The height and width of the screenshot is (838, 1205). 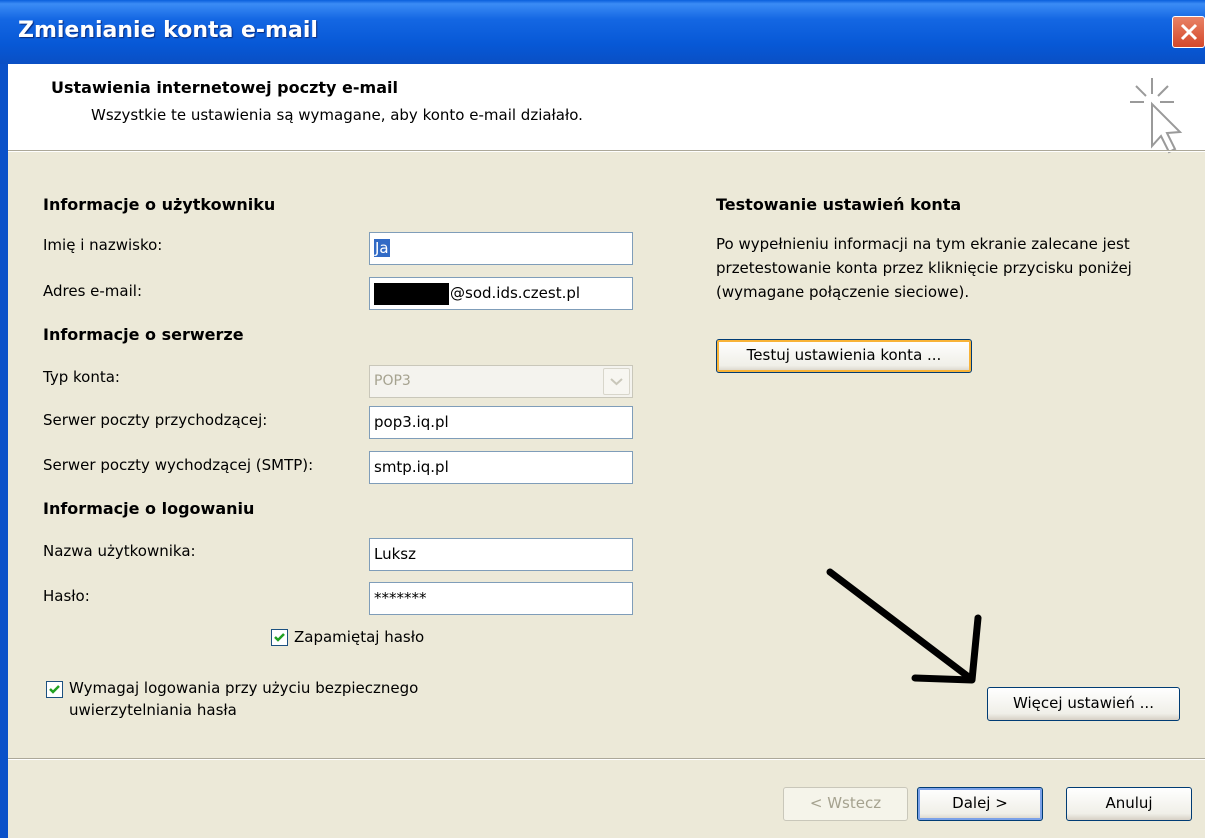 What do you see at coordinates (839, 204) in the screenshot?
I see `test-settings-heading: Testowanie ustawień konta` at bounding box center [839, 204].